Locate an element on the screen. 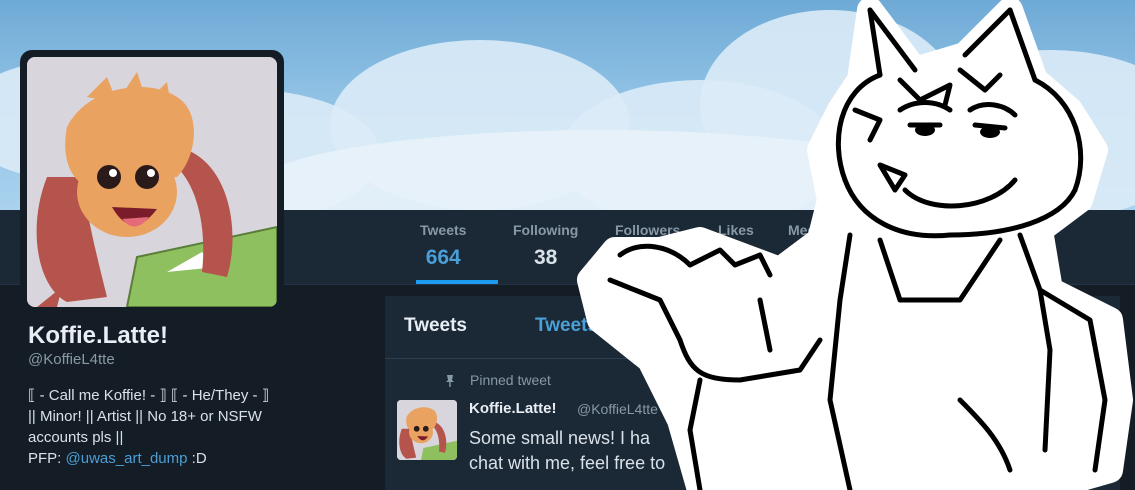 The image size is (1135, 490). profile-name: Koffie.Latte! is located at coordinates (98, 335).